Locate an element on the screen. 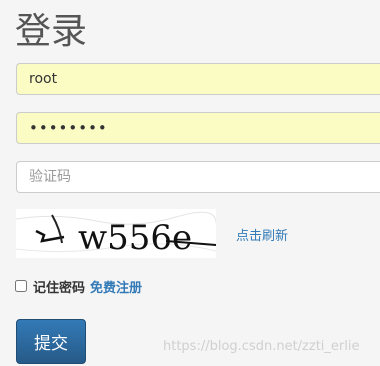  remember-row: 记住密码 免费注册 is located at coordinates (78, 286).